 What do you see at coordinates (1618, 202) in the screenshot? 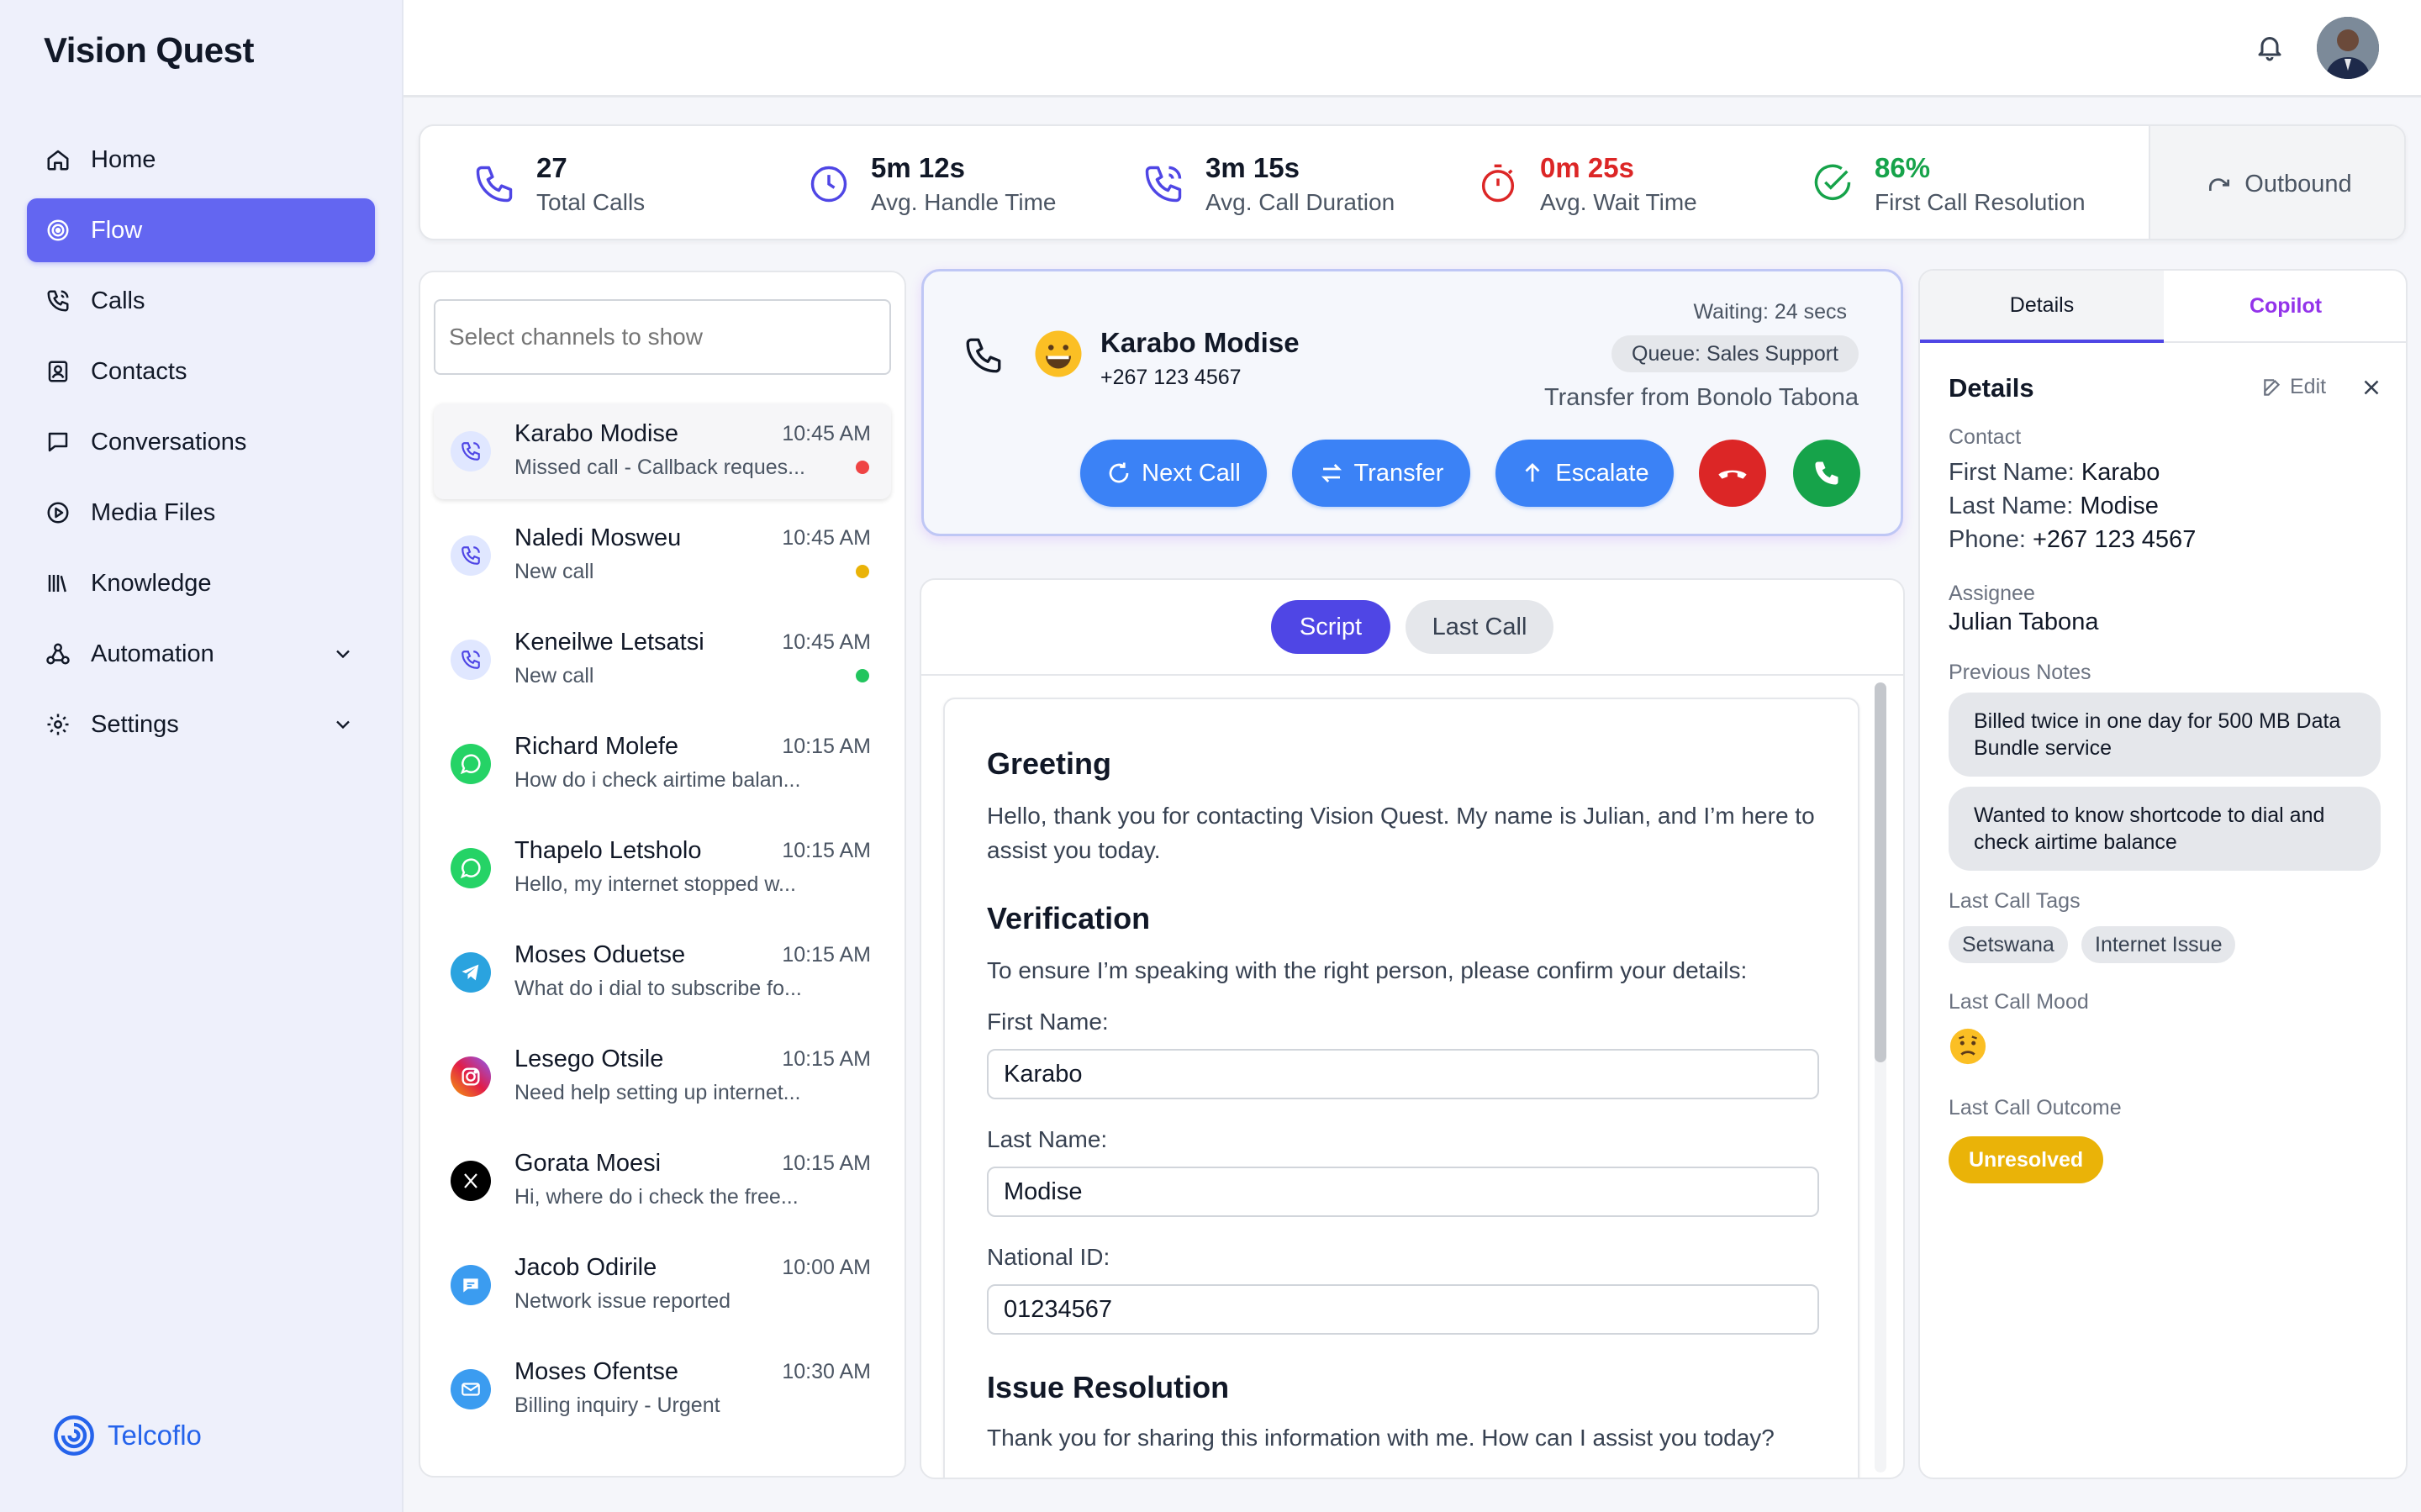
I see `stat-label: Avg. Wait Time` at bounding box center [1618, 202].